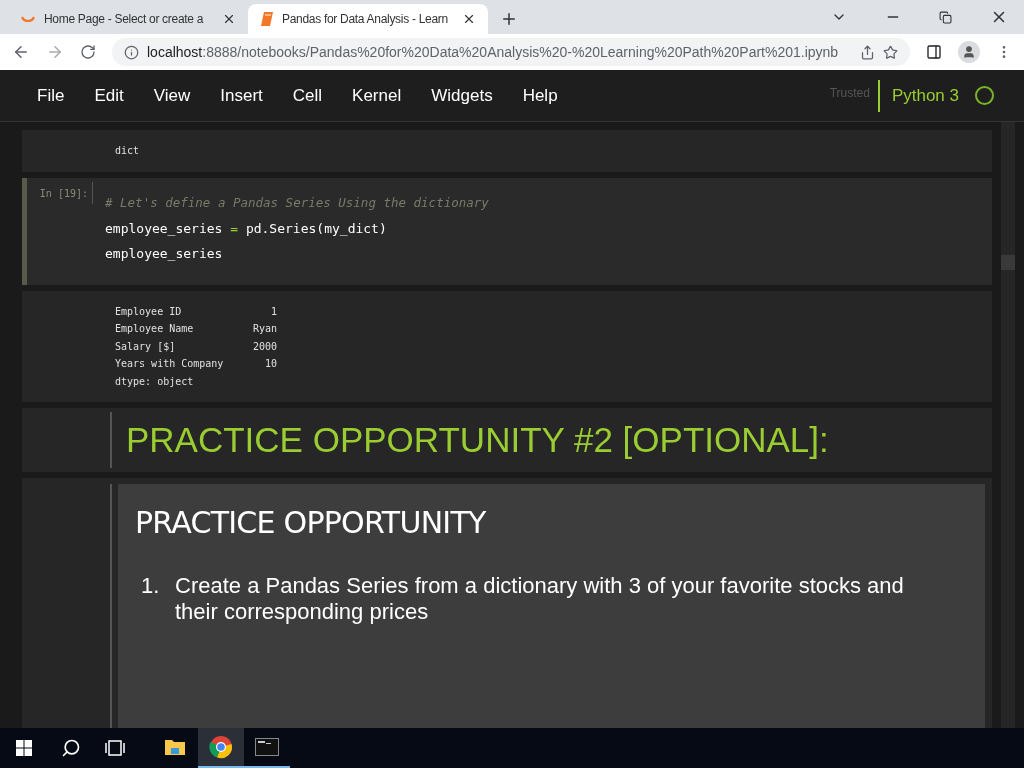 Image resolution: width=1024 pixels, height=768 pixels. What do you see at coordinates (311, 523) in the screenshot?
I see `practice-title: PRACTICE OPPORTUNITY` at bounding box center [311, 523].